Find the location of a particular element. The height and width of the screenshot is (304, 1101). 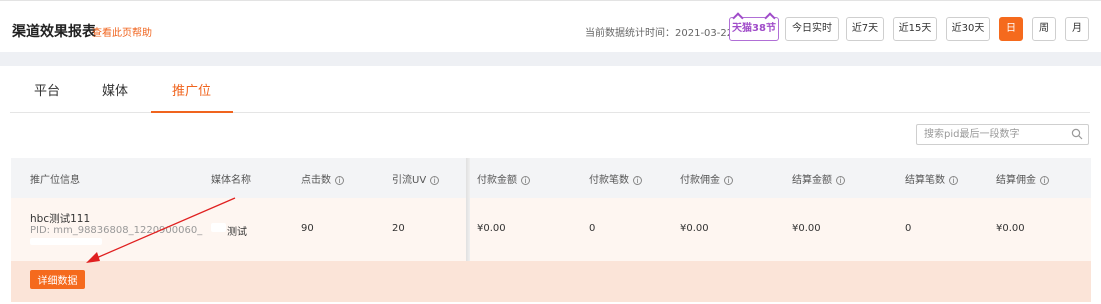

help-link: 查看此页帮助 is located at coordinates (122, 31).